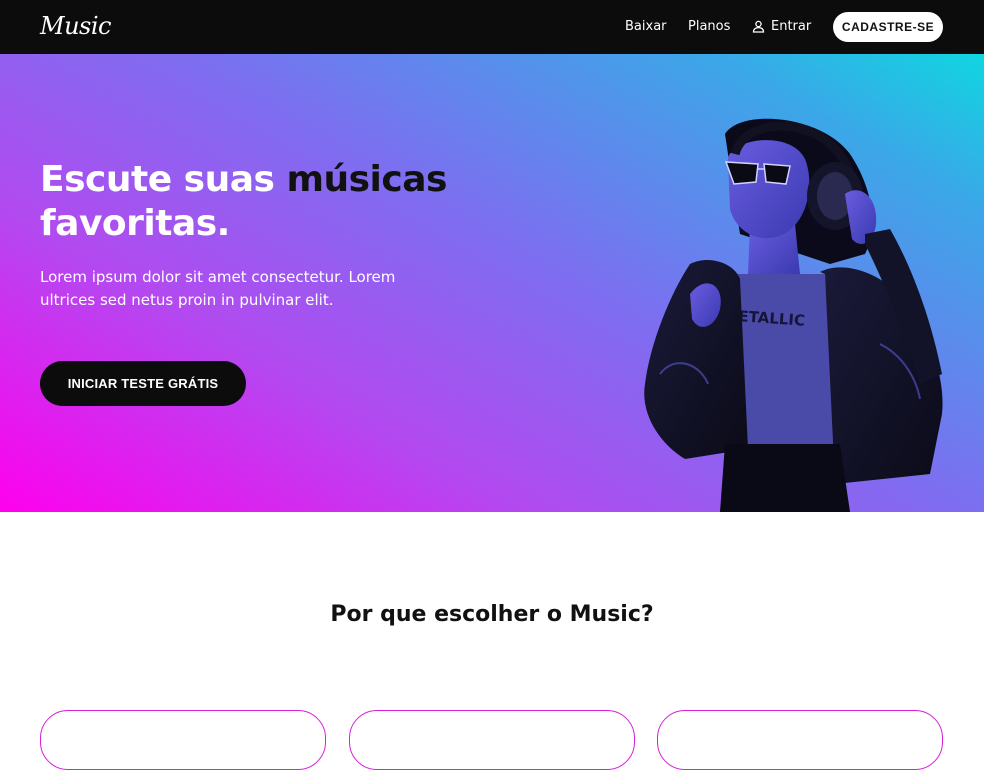  I want to click on nav-link-entrar: Entrar, so click(781, 26).